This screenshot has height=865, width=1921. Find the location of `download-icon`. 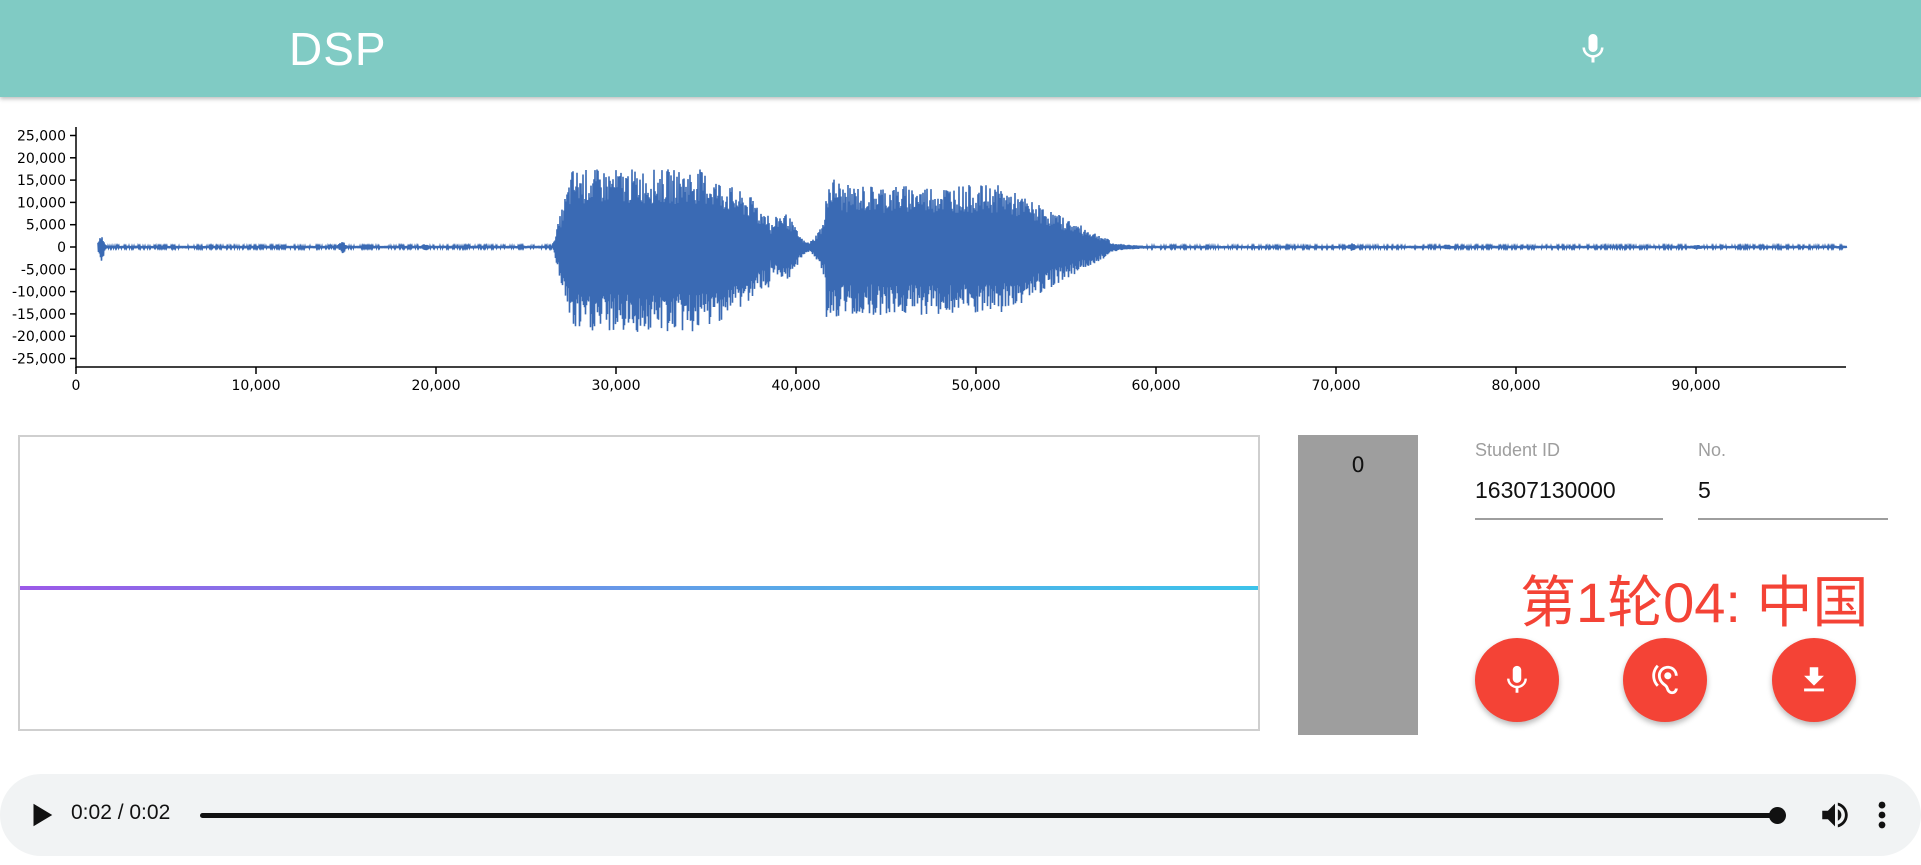

download-icon is located at coordinates (1814, 679).